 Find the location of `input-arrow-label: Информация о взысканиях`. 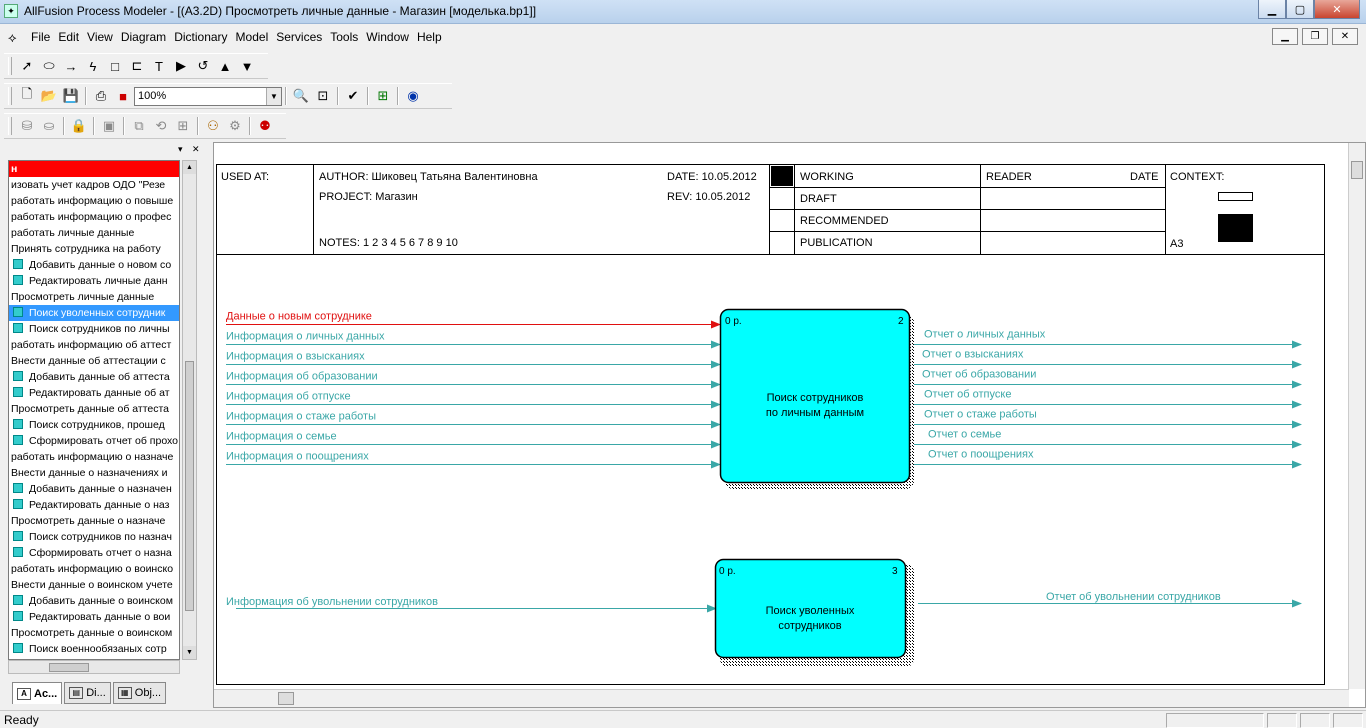

input-arrow-label: Информация о взысканиях is located at coordinates (295, 357).